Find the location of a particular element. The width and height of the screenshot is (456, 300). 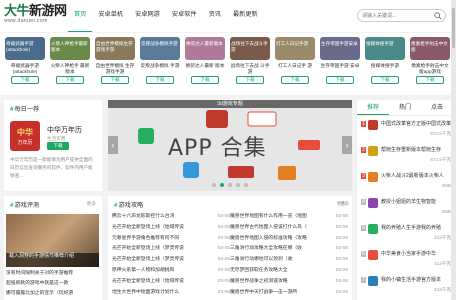

app-icon: 战场往下去战斗手游 is located at coordinates (250, 48).